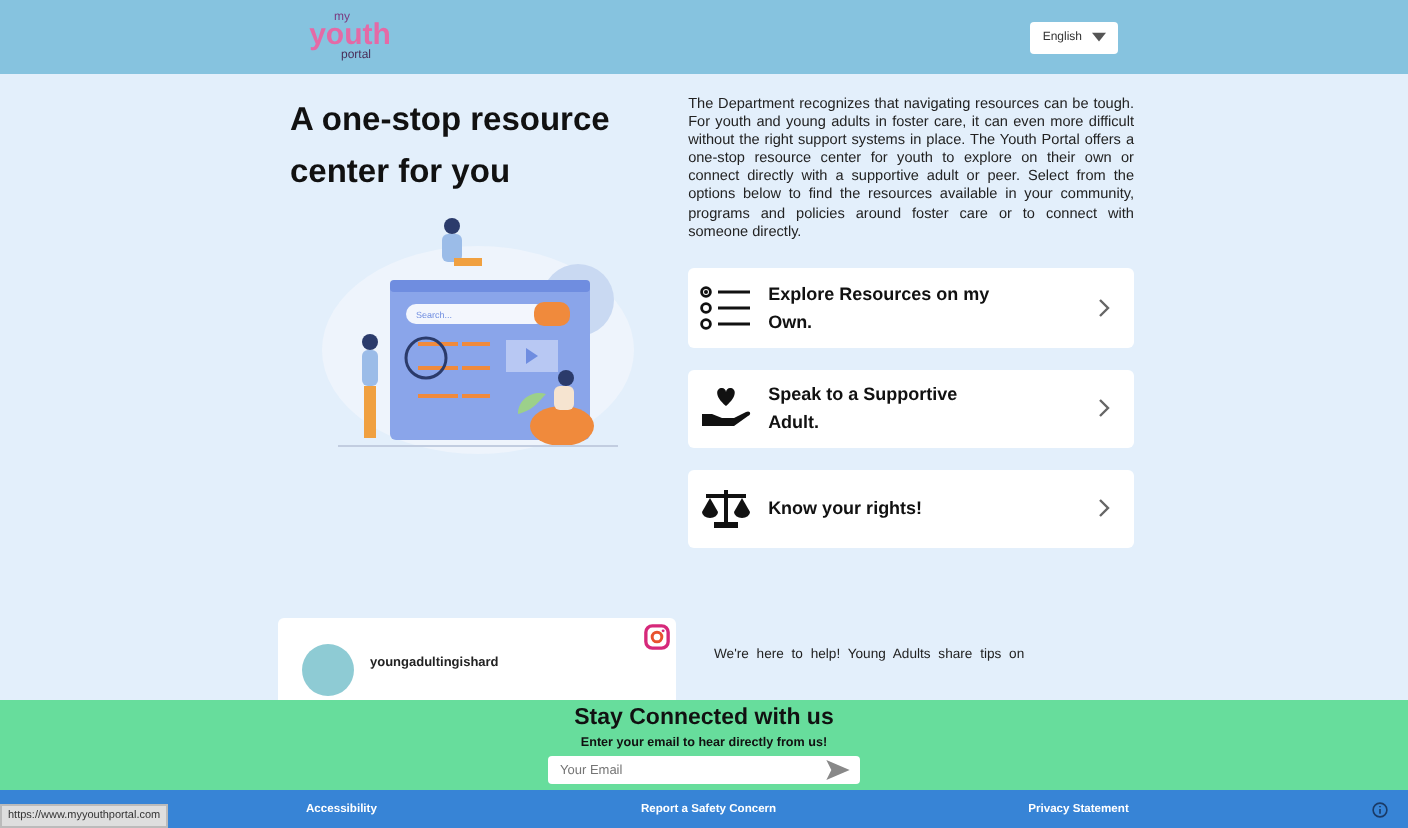  I want to click on scales-icon, so click(726, 508).